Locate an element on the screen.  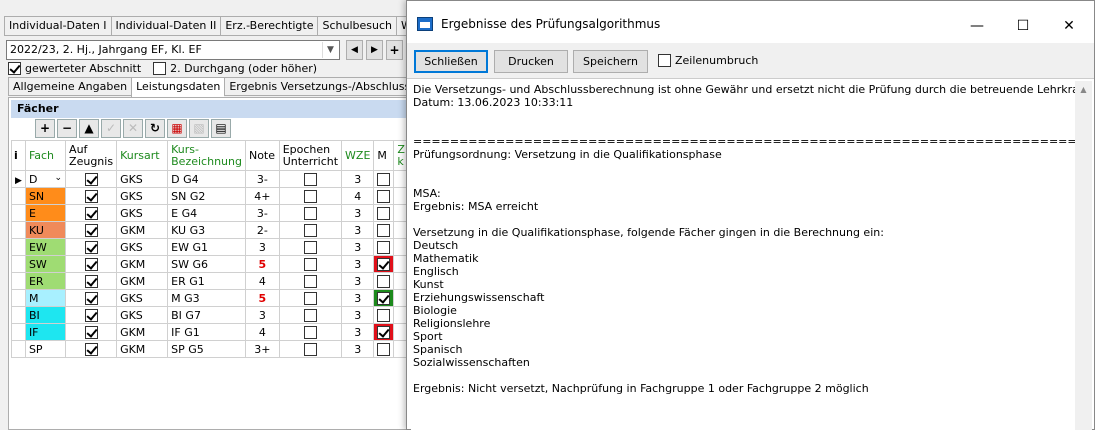
confirm-button: ✓ is located at coordinates (111, 128).